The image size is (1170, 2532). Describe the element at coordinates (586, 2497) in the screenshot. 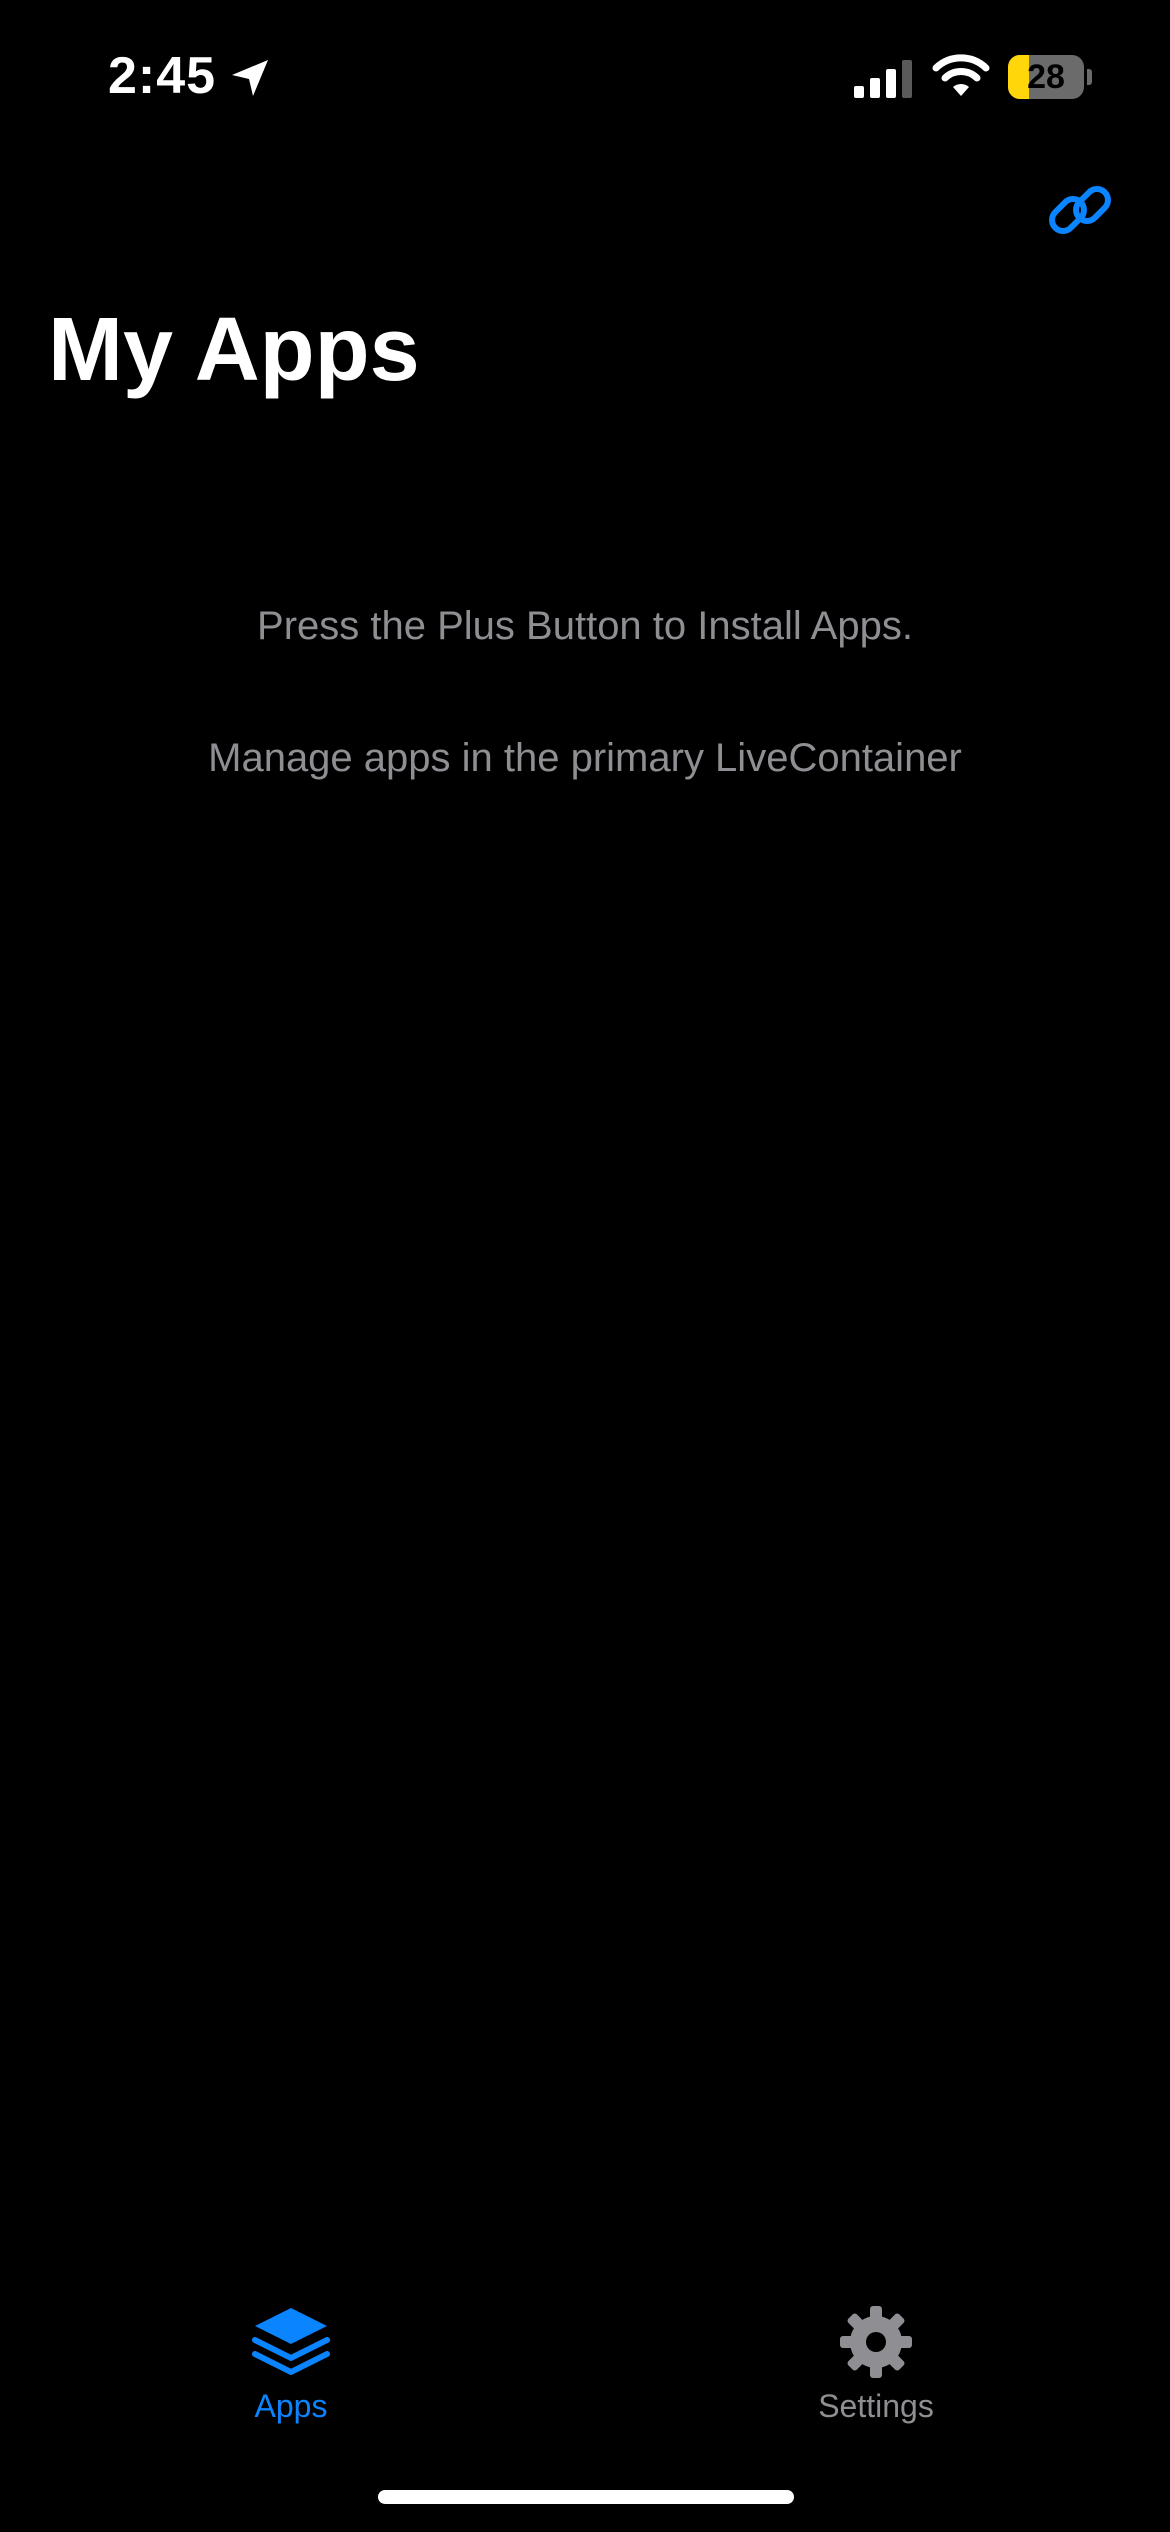

I see `home-indicator` at that location.